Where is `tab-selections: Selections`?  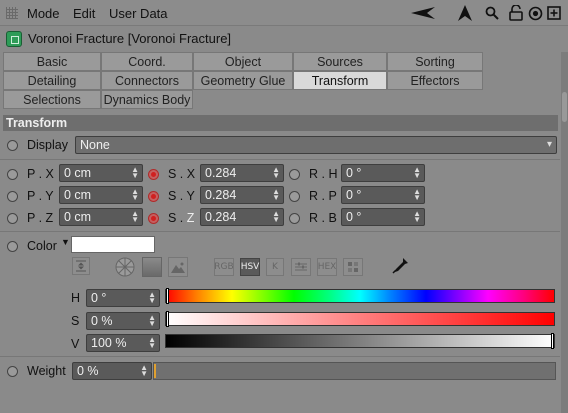
tab-selections: Selections is located at coordinates (52, 99).